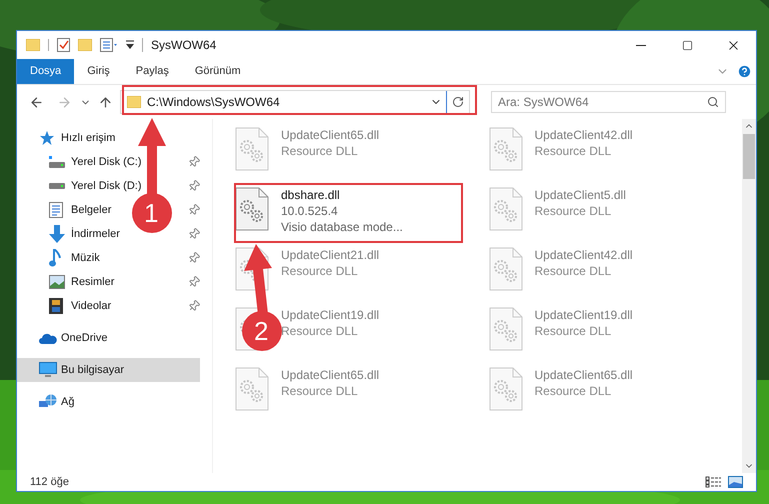  I want to click on network-globe-icon, so click(48, 402).